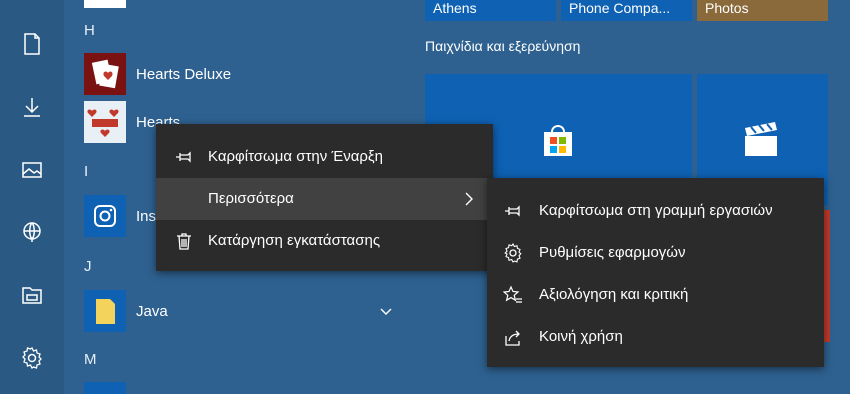 Image resolution: width=850 pixels, height=394 pixels. What do you see at coordinates (32, 197) in the screenshot?
I see `start-left-rail` at bounding box center [32, 197].